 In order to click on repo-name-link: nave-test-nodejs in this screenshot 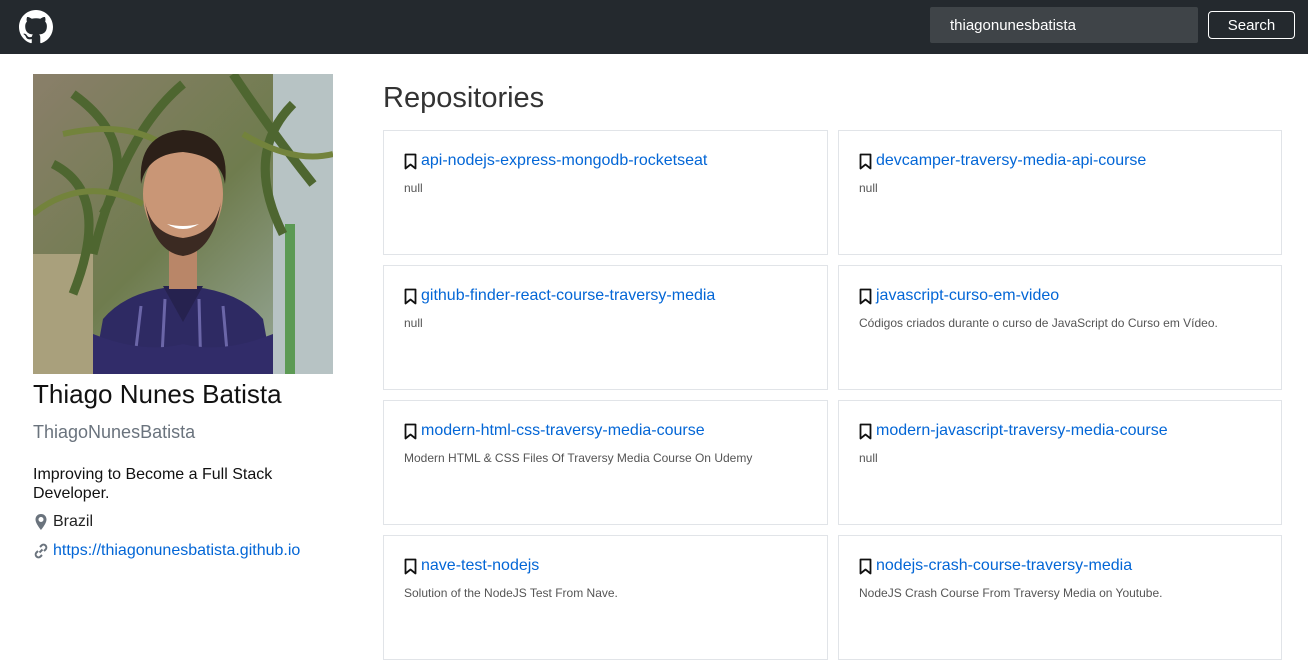, I will do `click(480, 566)`.